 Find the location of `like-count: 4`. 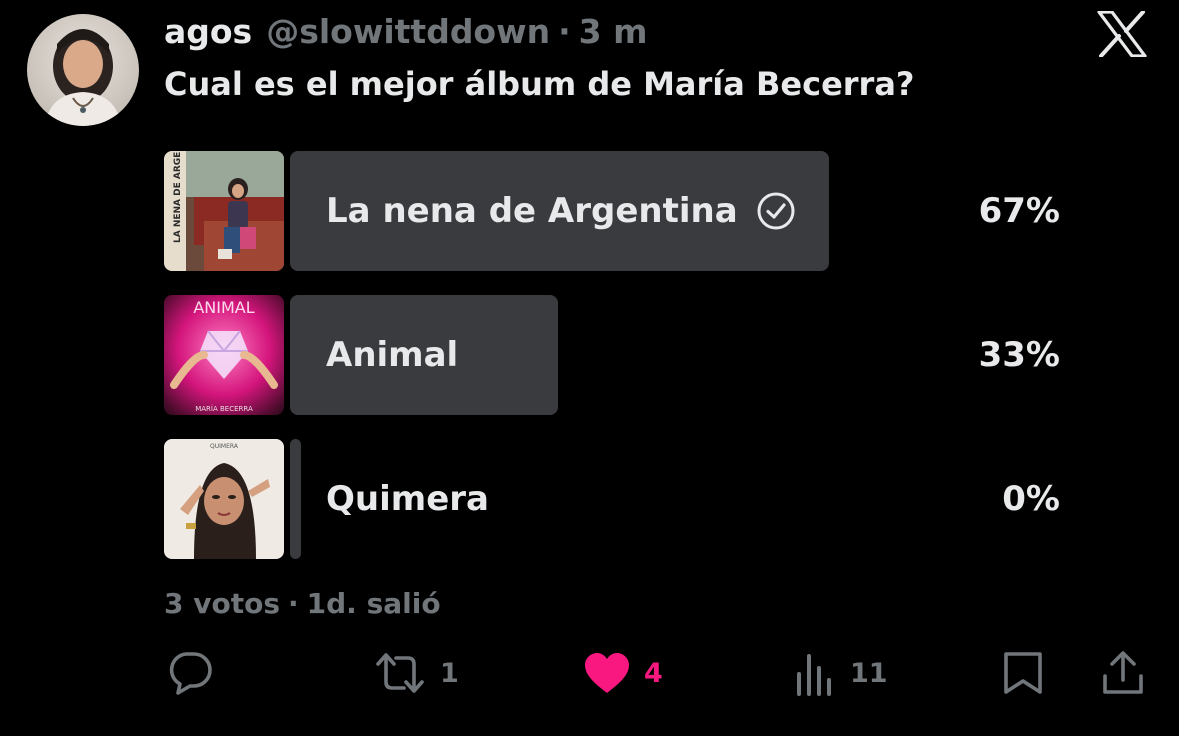

like-count: 4 is located at coordinates (653, 673).